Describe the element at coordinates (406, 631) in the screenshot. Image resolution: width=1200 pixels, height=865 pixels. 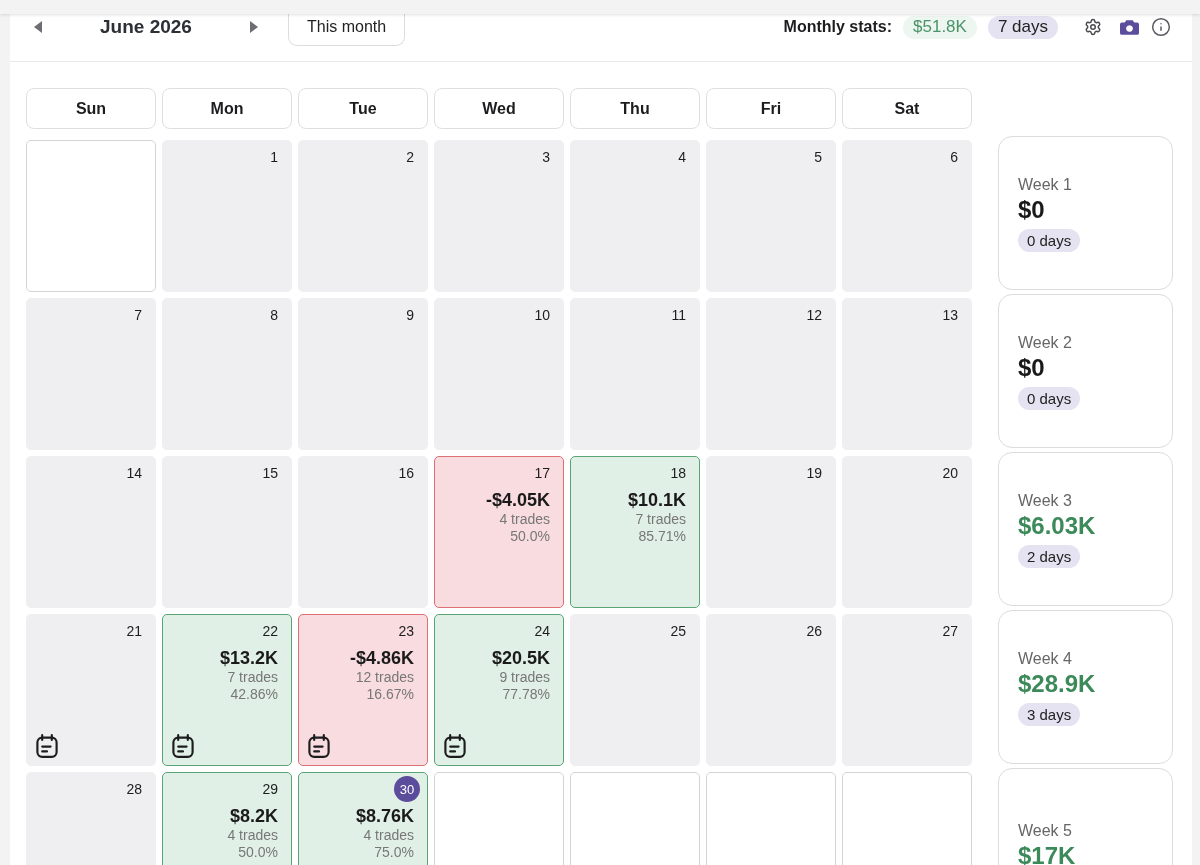
I see `date-number: 23` at that location.